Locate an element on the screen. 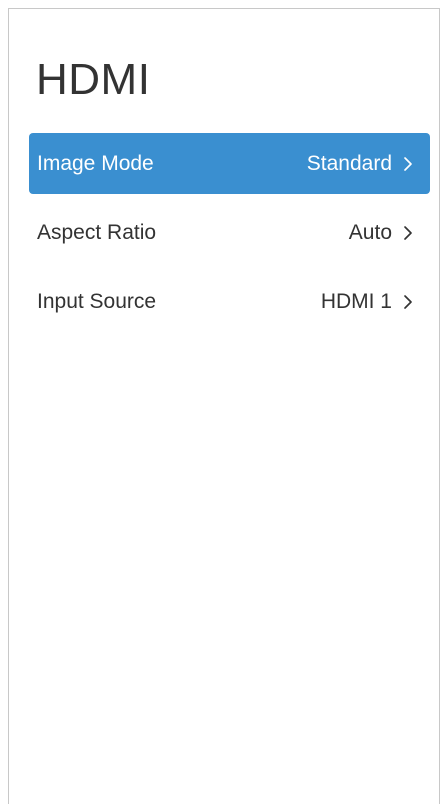 The image size is (441, 805). page-title: HDMI is located at coordinates (93, 79).